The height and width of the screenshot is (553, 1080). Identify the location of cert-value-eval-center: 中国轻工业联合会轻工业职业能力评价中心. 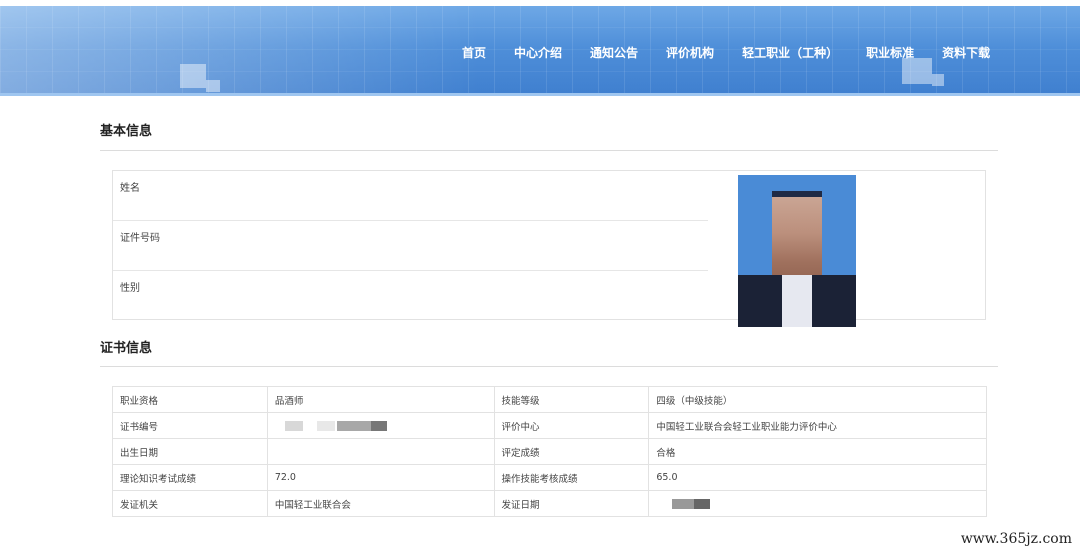
(817, 425).